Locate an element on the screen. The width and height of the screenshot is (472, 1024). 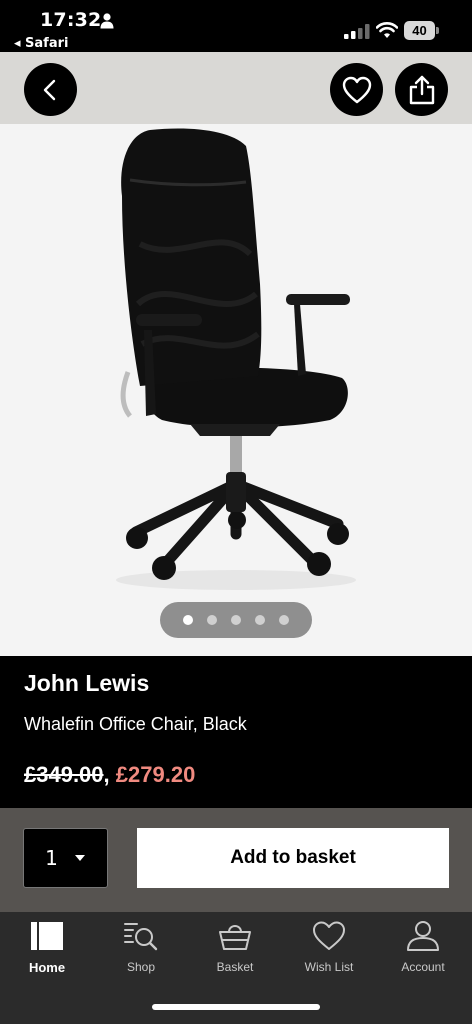
tab-label: Account is located at coordinates (423, 967).